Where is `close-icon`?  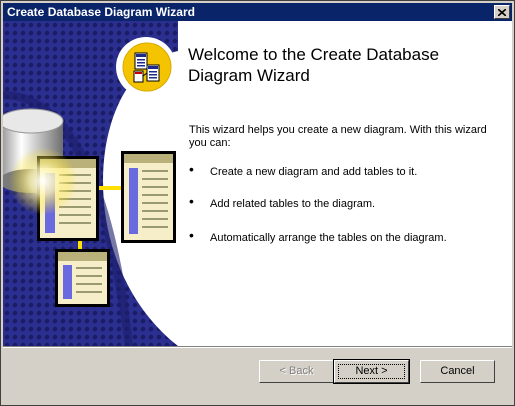
close-icon is located at coordinates (502, 12).